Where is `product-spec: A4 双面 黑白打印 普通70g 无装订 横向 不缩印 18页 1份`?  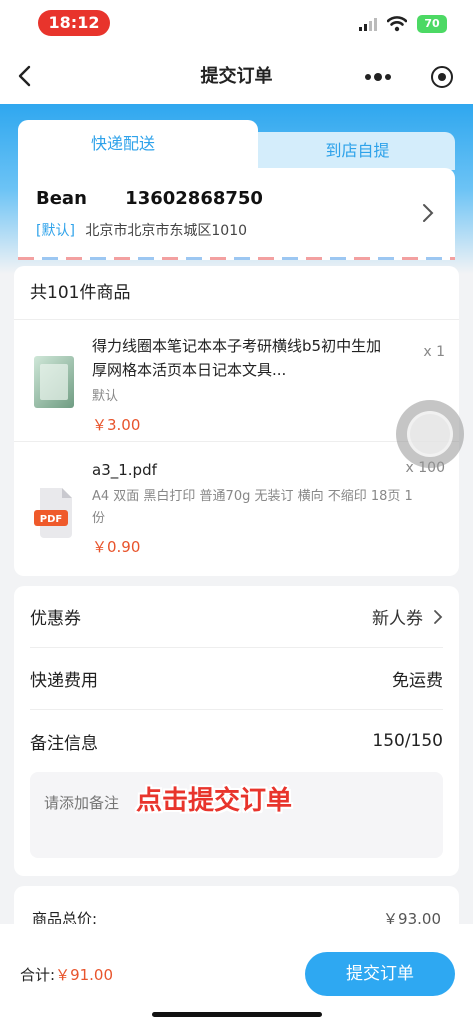
product-spec: A4 双面 黑白打印 普通70g 无装订 横向 不缩印 18页 1份 is located at coordinates (252, 507).